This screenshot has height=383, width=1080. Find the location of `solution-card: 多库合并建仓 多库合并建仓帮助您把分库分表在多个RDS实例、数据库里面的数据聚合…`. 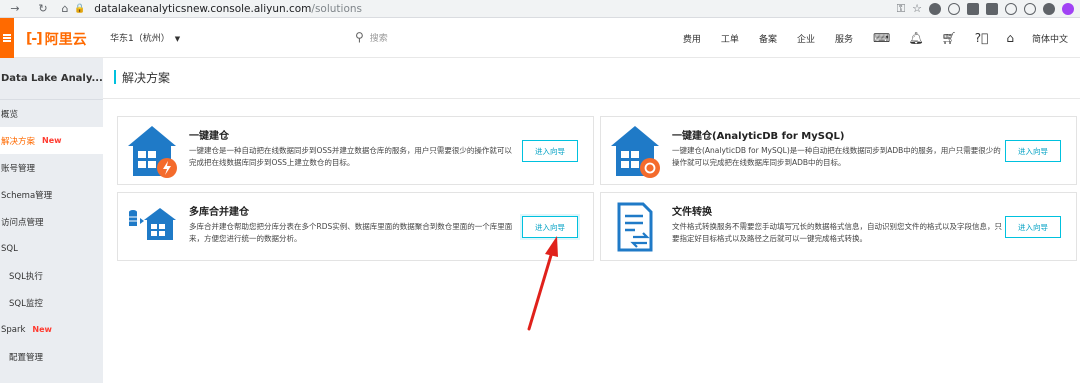

solution-card: 多库合并建仓 多库合并建仓帮助您把分库分表在多个RDS实例、数据库里面的数据聚合… is located at coordinates (355, 226).